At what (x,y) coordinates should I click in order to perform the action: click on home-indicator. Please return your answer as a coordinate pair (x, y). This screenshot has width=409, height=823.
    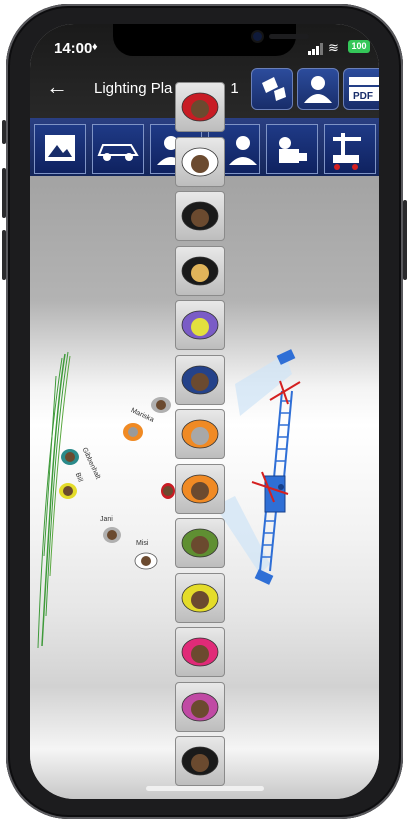
    Looking at the image, I should click on (205, 788).